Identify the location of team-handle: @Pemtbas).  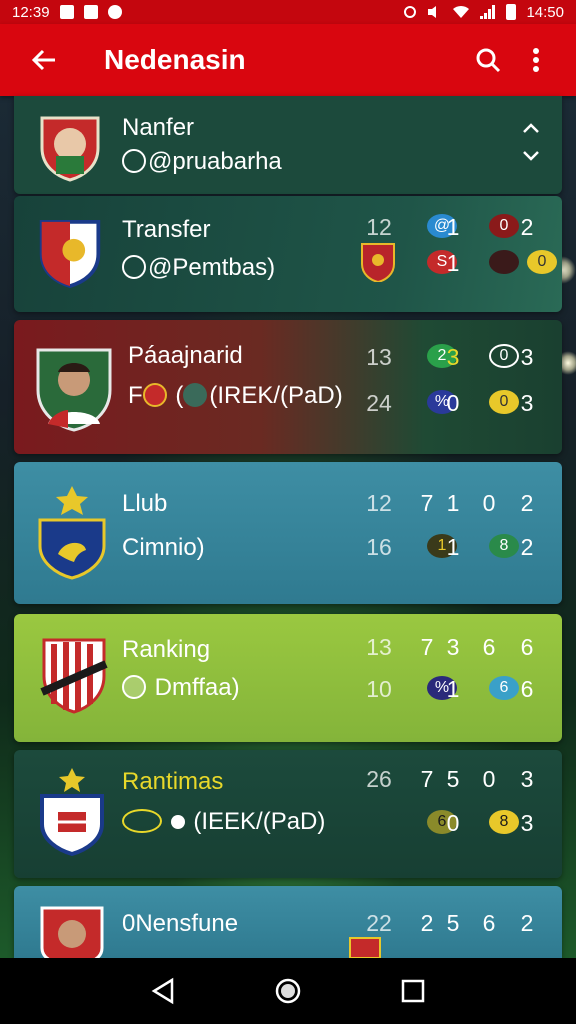
(212, 267).